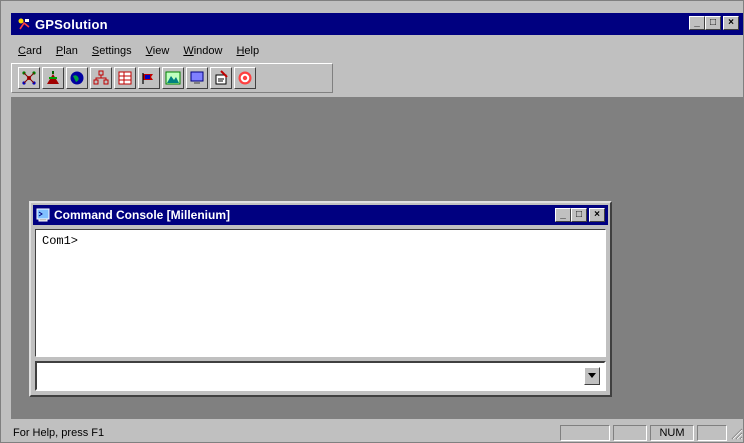 This screenshot has height=443, width=744. Describe the element at coordinates (697, 23) in the screenshot. I see `minimize-button: _` at that location.